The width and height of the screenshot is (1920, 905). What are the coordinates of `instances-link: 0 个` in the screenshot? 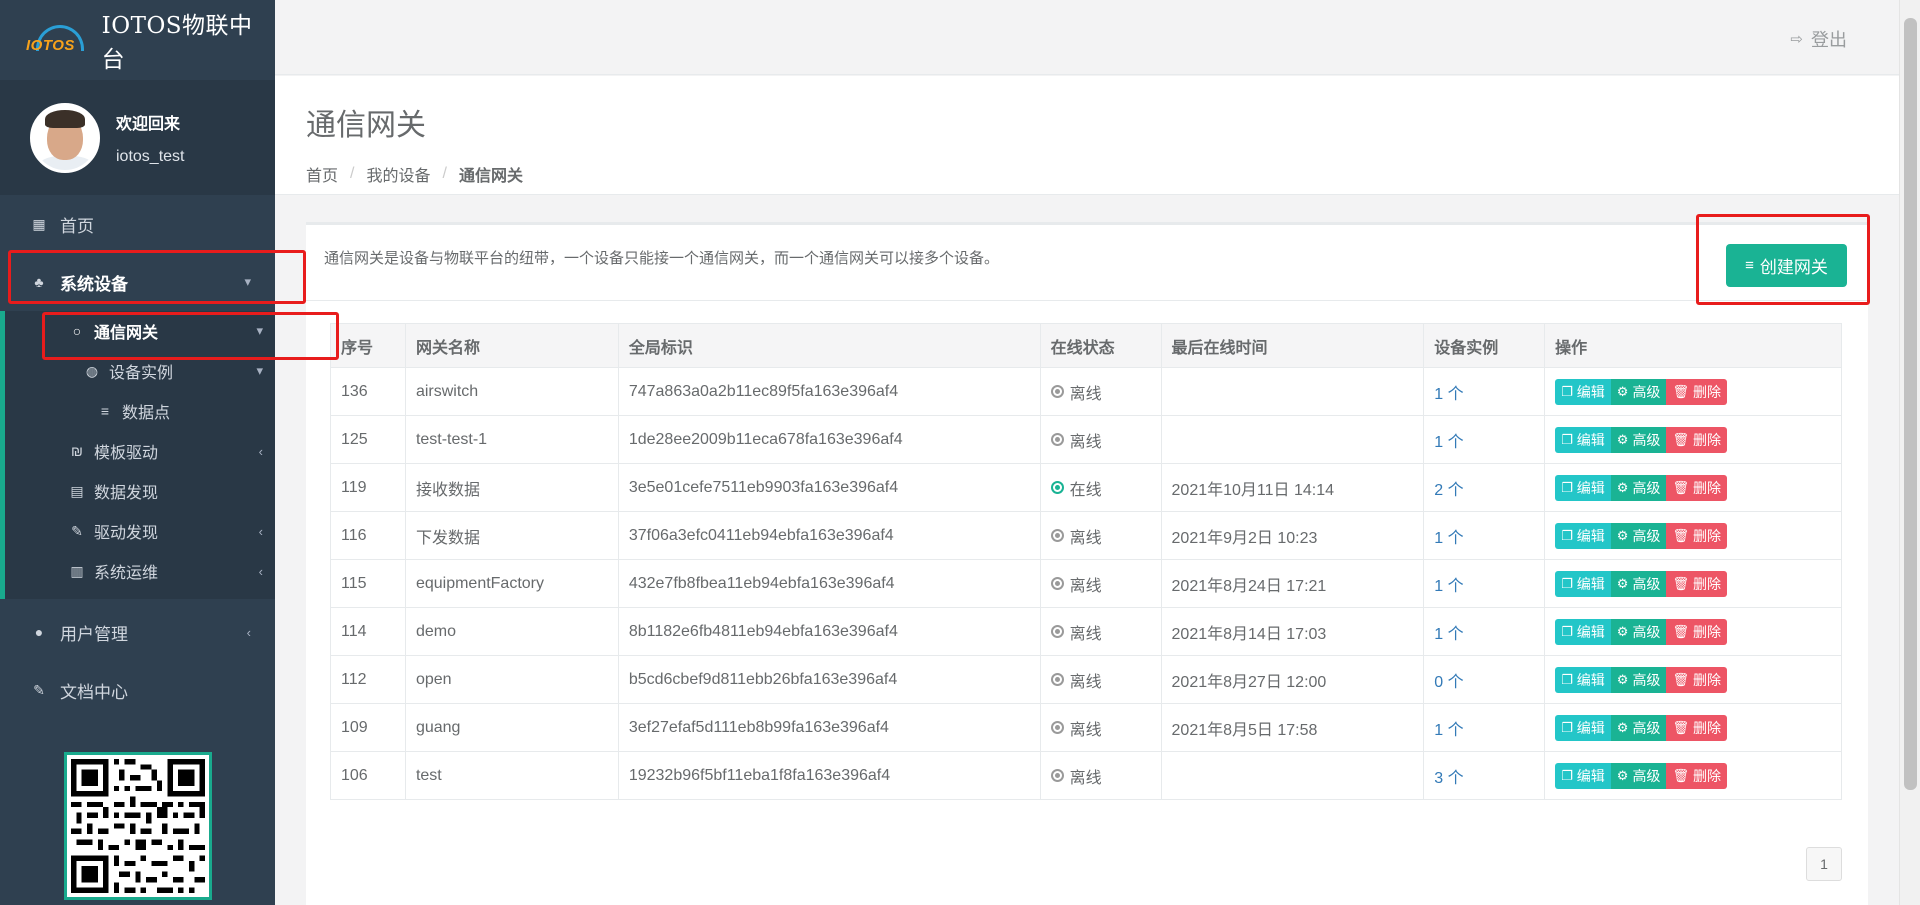 It's located at (1448, 682).